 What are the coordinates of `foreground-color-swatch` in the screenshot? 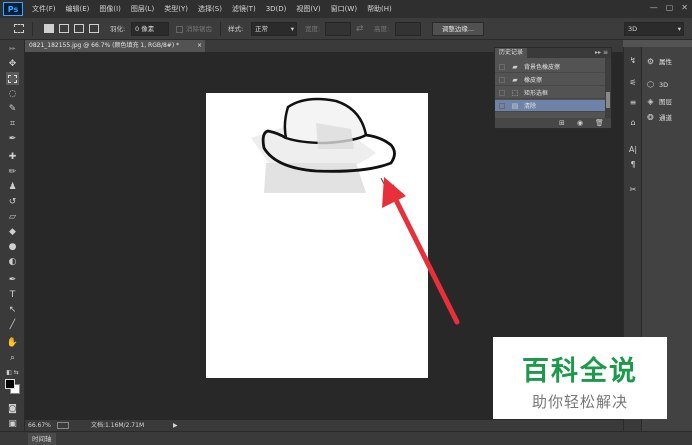 It's located at (10, 384).